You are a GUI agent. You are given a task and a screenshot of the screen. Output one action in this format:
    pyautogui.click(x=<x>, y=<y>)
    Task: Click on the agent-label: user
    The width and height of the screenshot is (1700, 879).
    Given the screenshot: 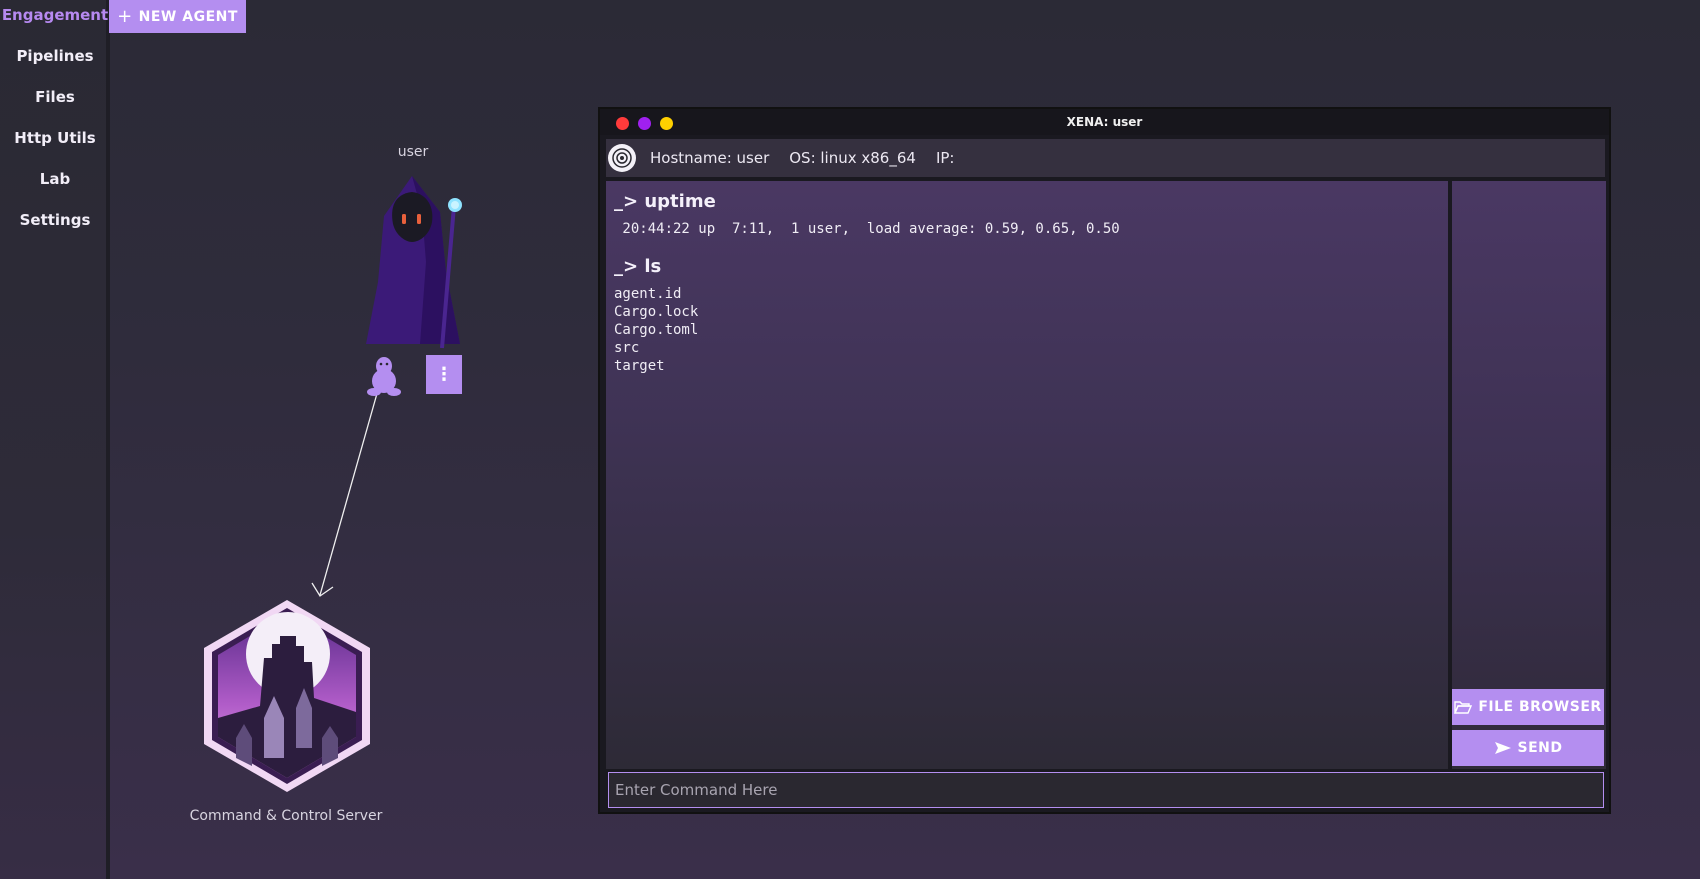 What is the action you would take?
    pyautogui.click(x=413, y=152)
    